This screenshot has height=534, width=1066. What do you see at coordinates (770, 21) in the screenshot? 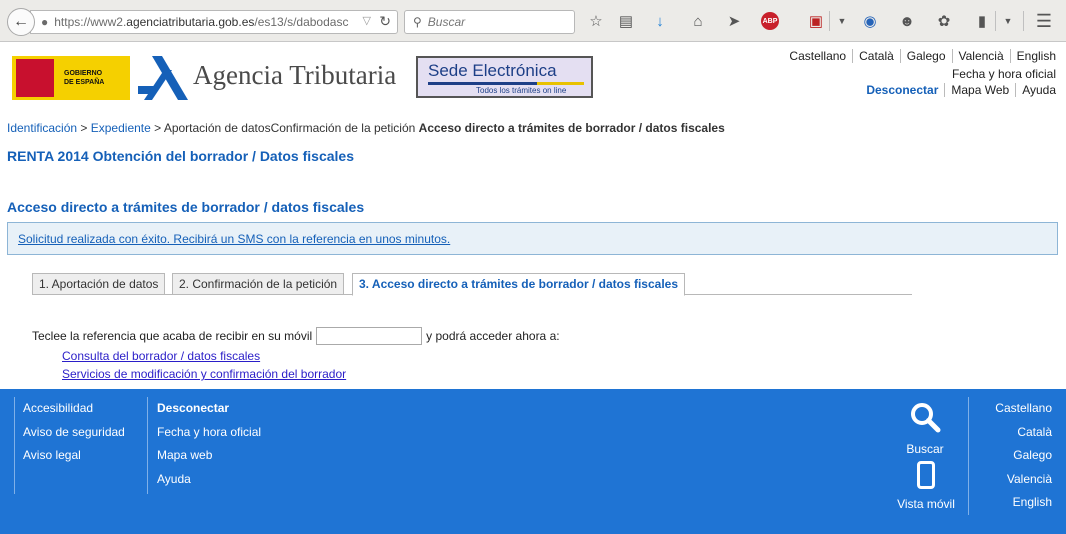
I see `adblock-icon: ABP` at bounding box center [770, 21].